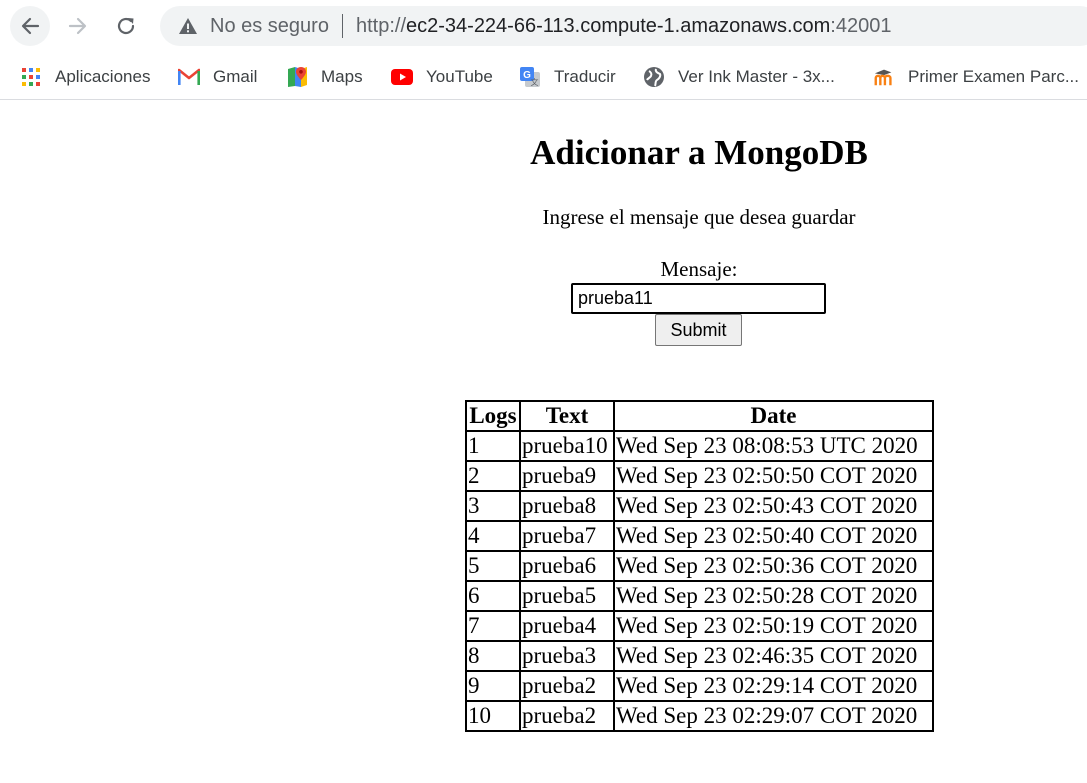 Image resolution: width=1087 pixels, height=783 pixels. I want to click on cell-date: Wed Sep 23 02:50:19 COT 2020, so click(773, 626).